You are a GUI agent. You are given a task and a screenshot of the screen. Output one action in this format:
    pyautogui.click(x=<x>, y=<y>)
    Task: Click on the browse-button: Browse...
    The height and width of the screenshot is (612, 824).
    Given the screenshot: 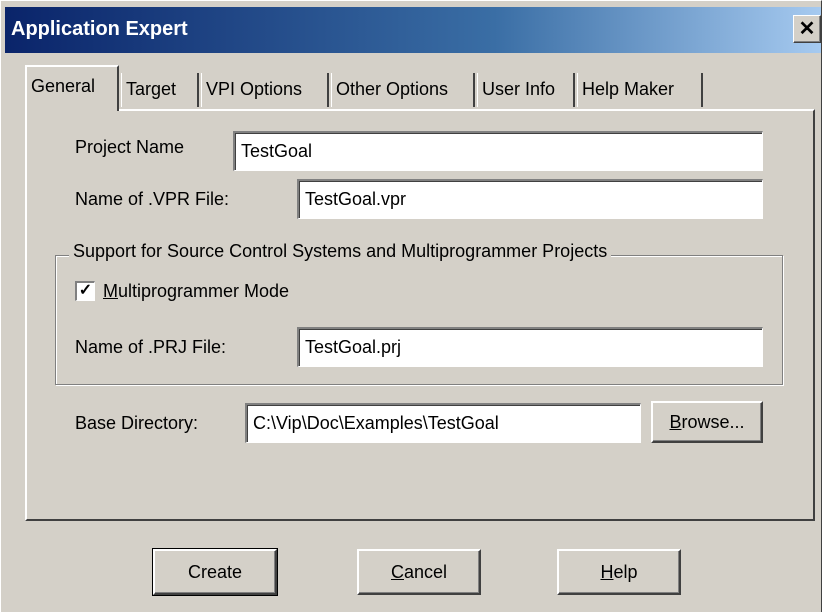 What is the action you would take?
    pyautogui.click(x=707, y=422)
    